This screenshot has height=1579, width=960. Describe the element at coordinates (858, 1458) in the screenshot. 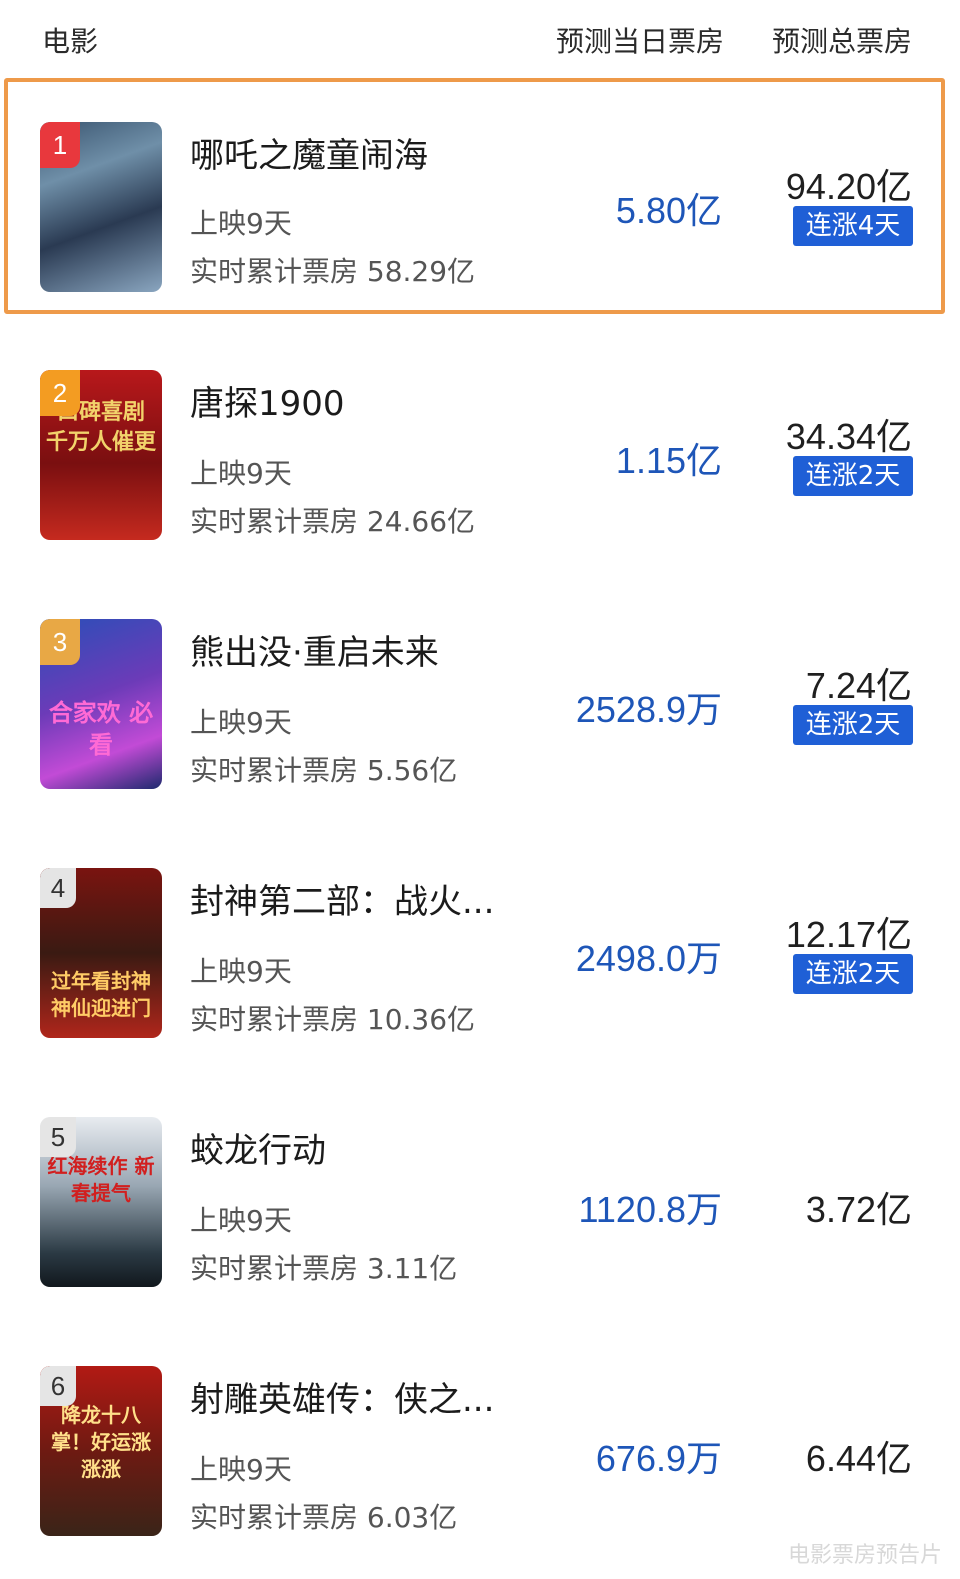

I see `predicted-total-box-office: 6.44亿` at that location.